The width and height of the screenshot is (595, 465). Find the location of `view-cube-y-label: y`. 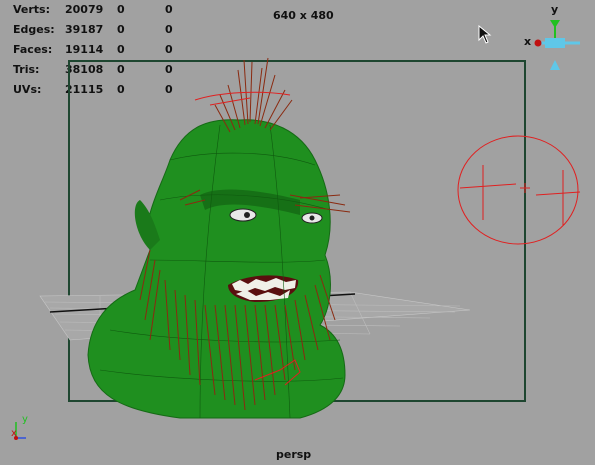

view-cube-y-label: y is located at coordinates (555, 9).